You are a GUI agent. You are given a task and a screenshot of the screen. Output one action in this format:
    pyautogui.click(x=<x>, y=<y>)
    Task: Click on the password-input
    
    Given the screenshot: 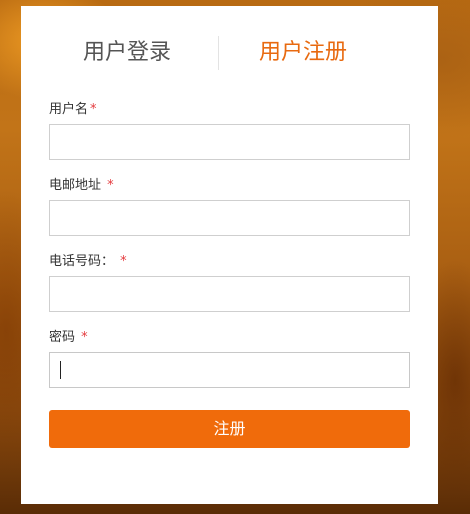 What is the action you would take?
    pyautogui.click(x=229, y=370)
    